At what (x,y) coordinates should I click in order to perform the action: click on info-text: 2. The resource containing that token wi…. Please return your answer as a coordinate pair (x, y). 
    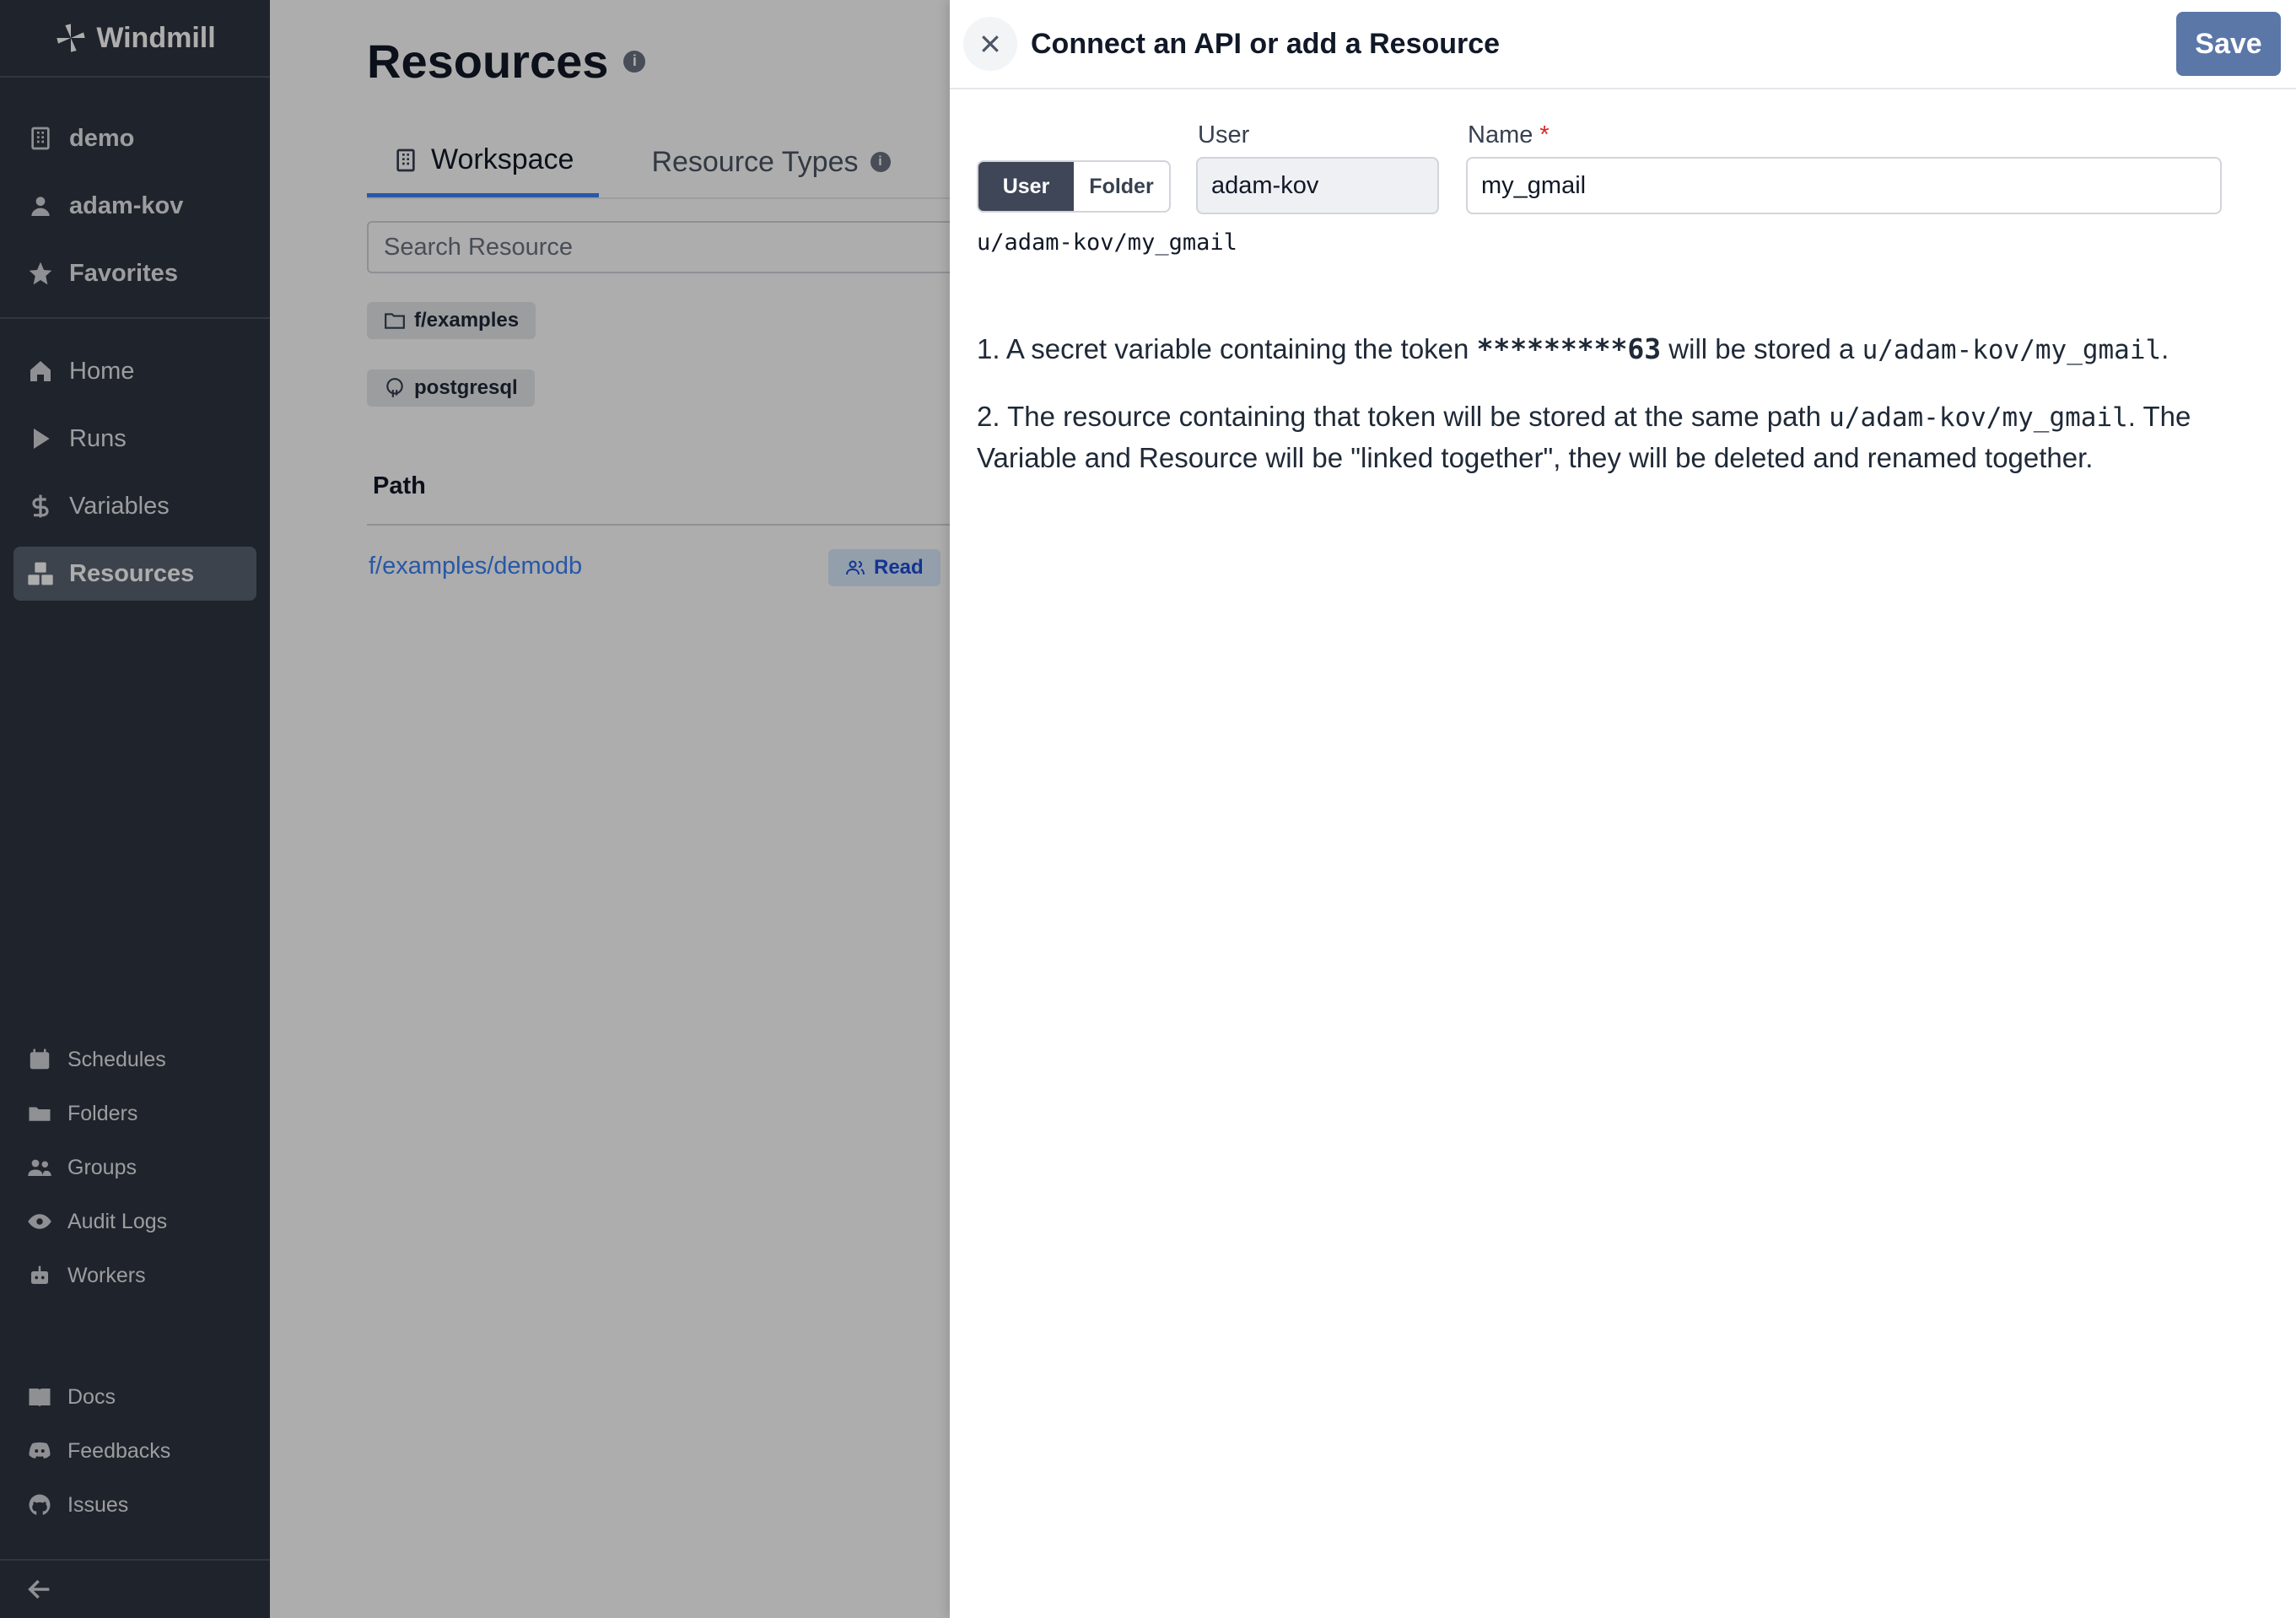
    Looking at the image, I should click on (1403, 416).